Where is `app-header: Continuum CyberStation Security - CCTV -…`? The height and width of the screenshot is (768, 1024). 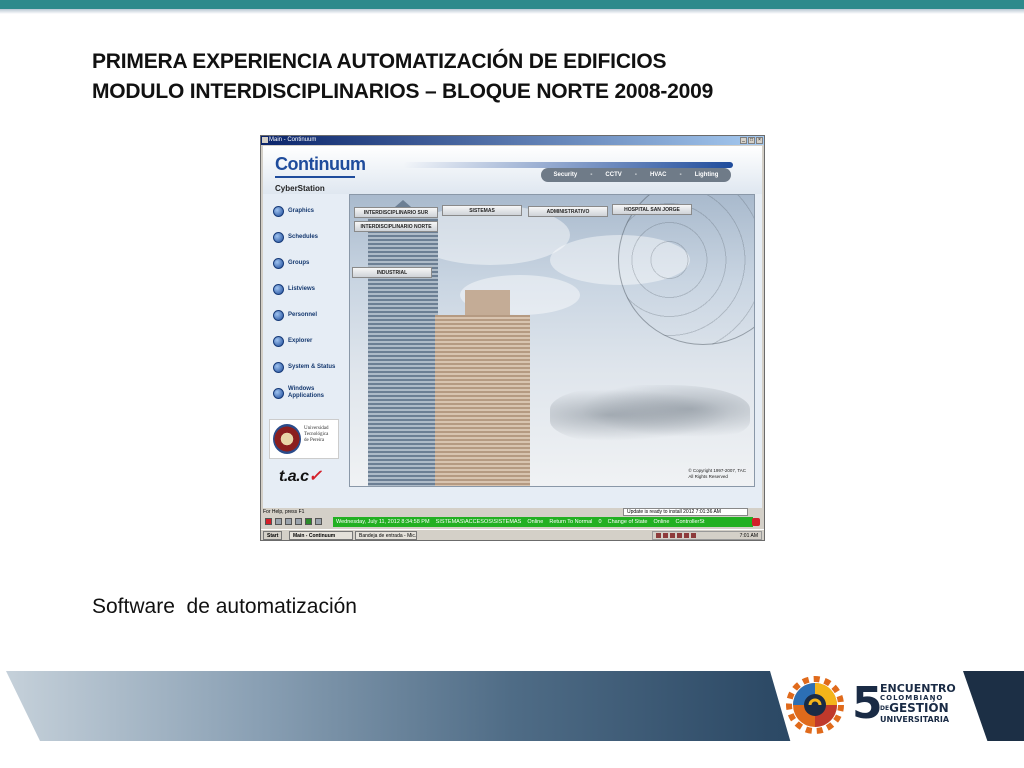
app-header: Continuum CyberStation Security - CCTV -… is located at coordinates (512, 170).